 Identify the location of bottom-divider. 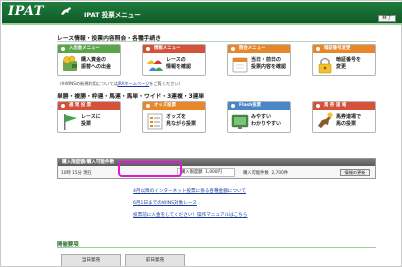
(216, 247).